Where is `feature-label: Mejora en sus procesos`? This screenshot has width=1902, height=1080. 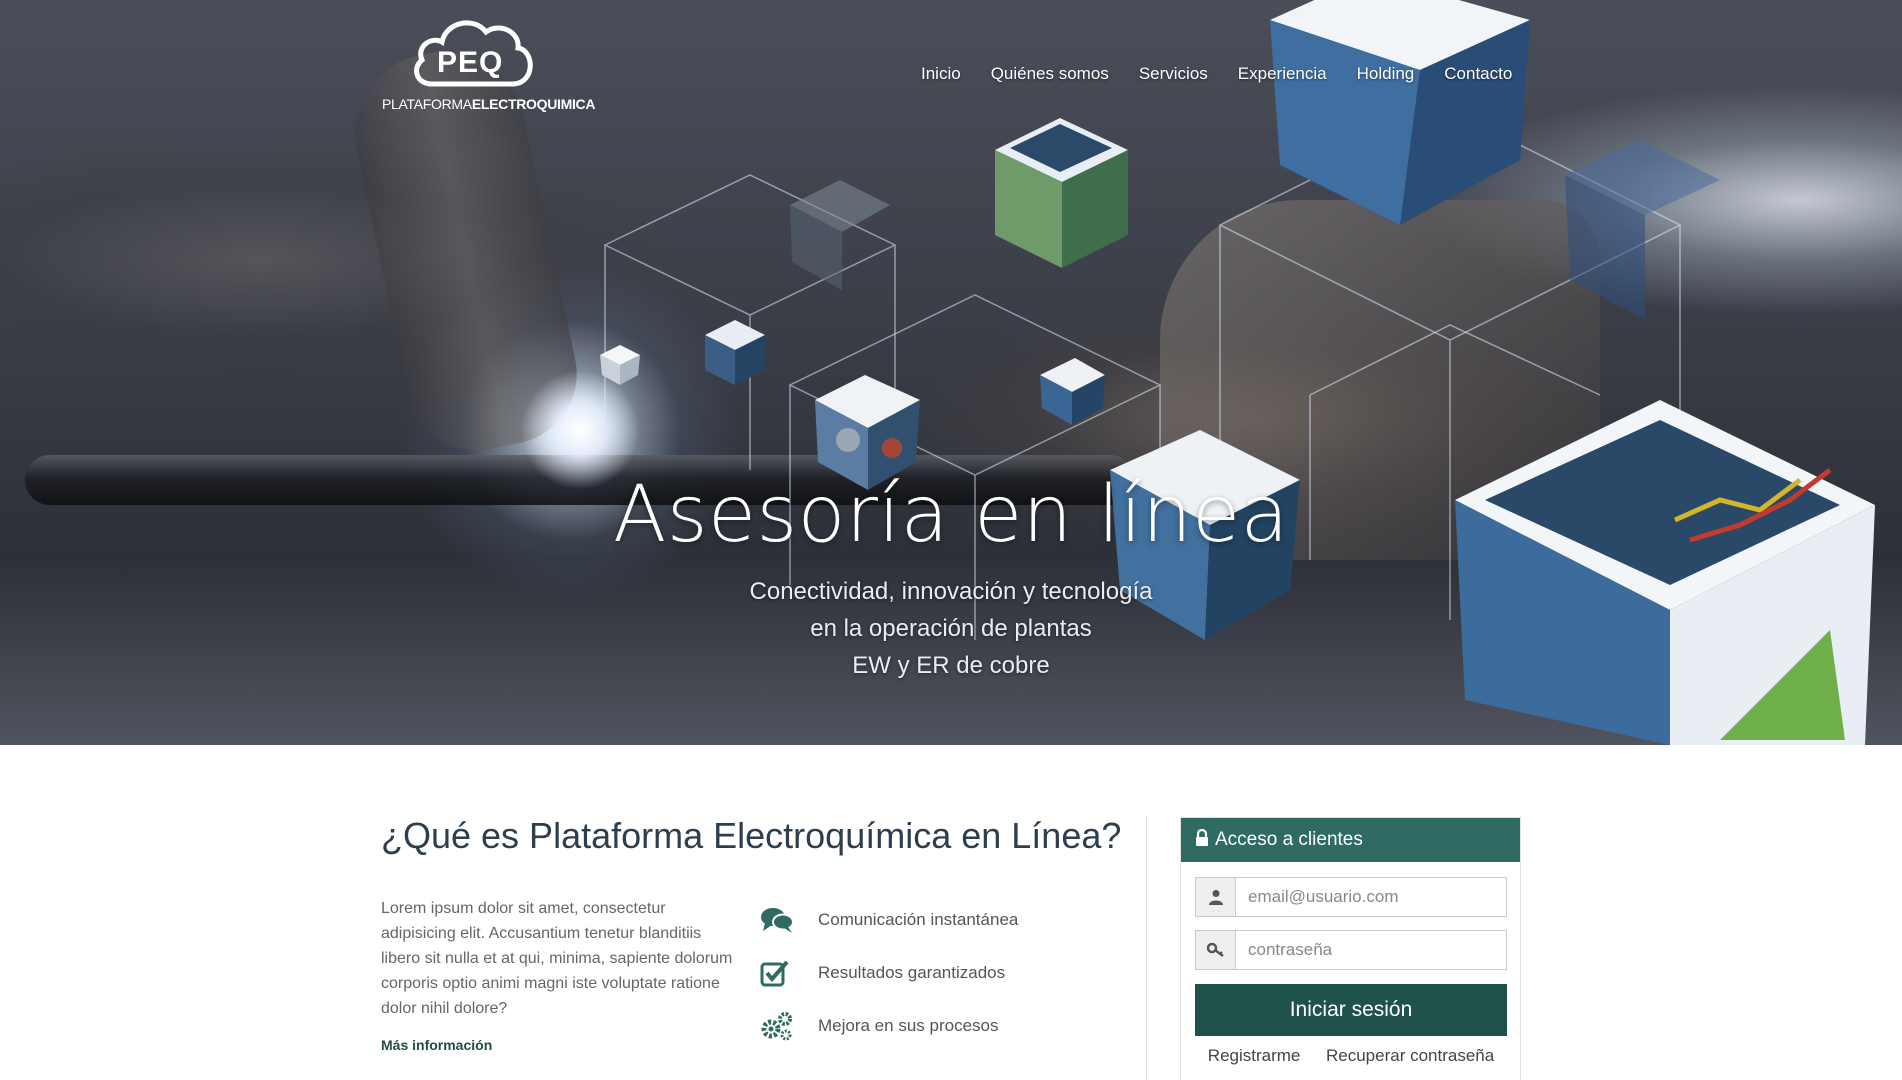
feature-label: Mejora en sus procesos is located at coordinates (908, 1025).